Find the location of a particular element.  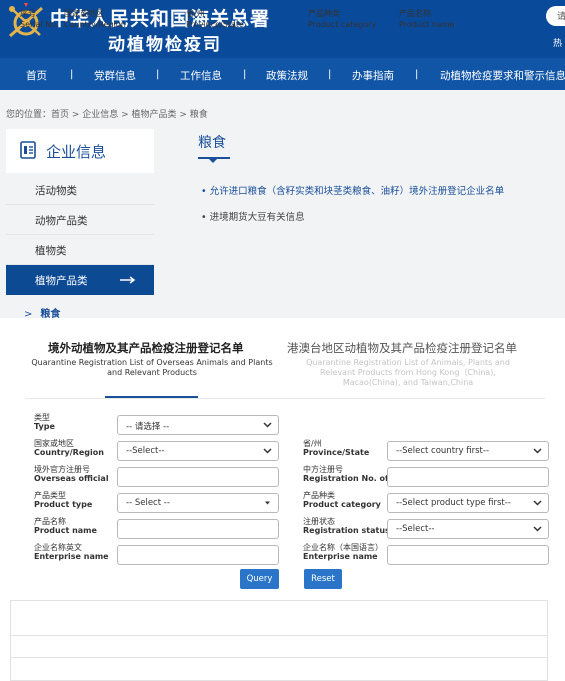

sidebar-item-label: 活动物类 is located at coordinates (56, 191).